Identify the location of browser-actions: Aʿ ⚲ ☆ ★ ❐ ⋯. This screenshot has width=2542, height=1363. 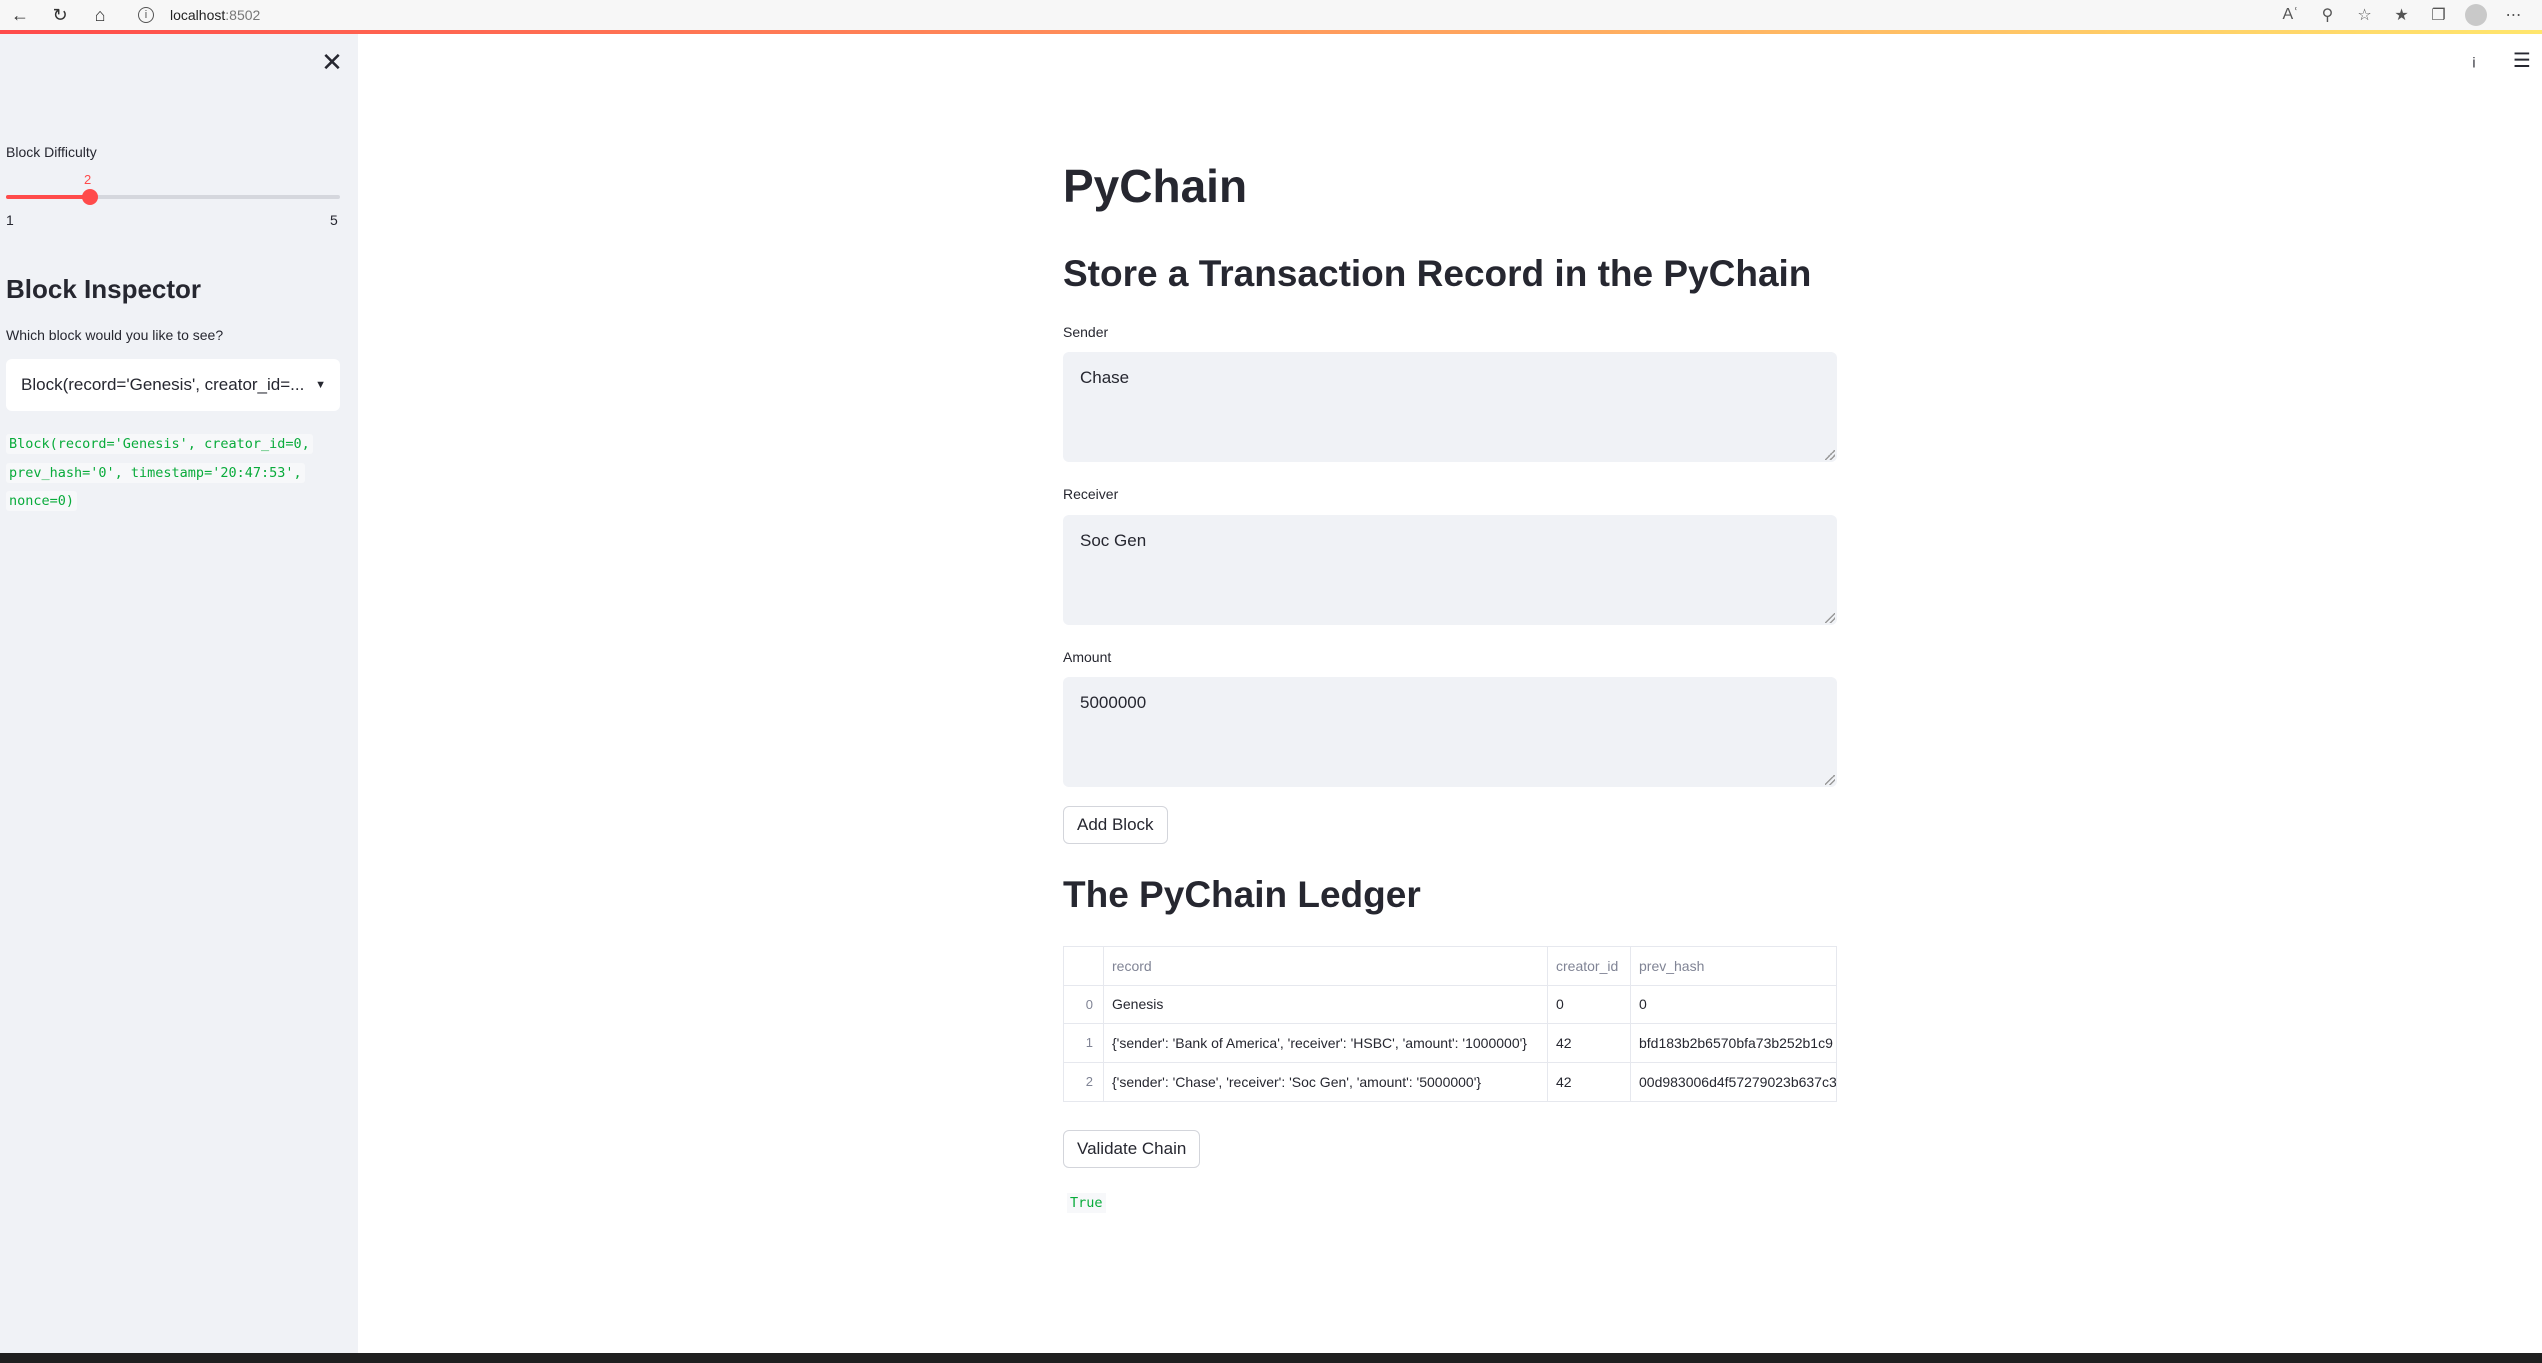
(2402, 15).